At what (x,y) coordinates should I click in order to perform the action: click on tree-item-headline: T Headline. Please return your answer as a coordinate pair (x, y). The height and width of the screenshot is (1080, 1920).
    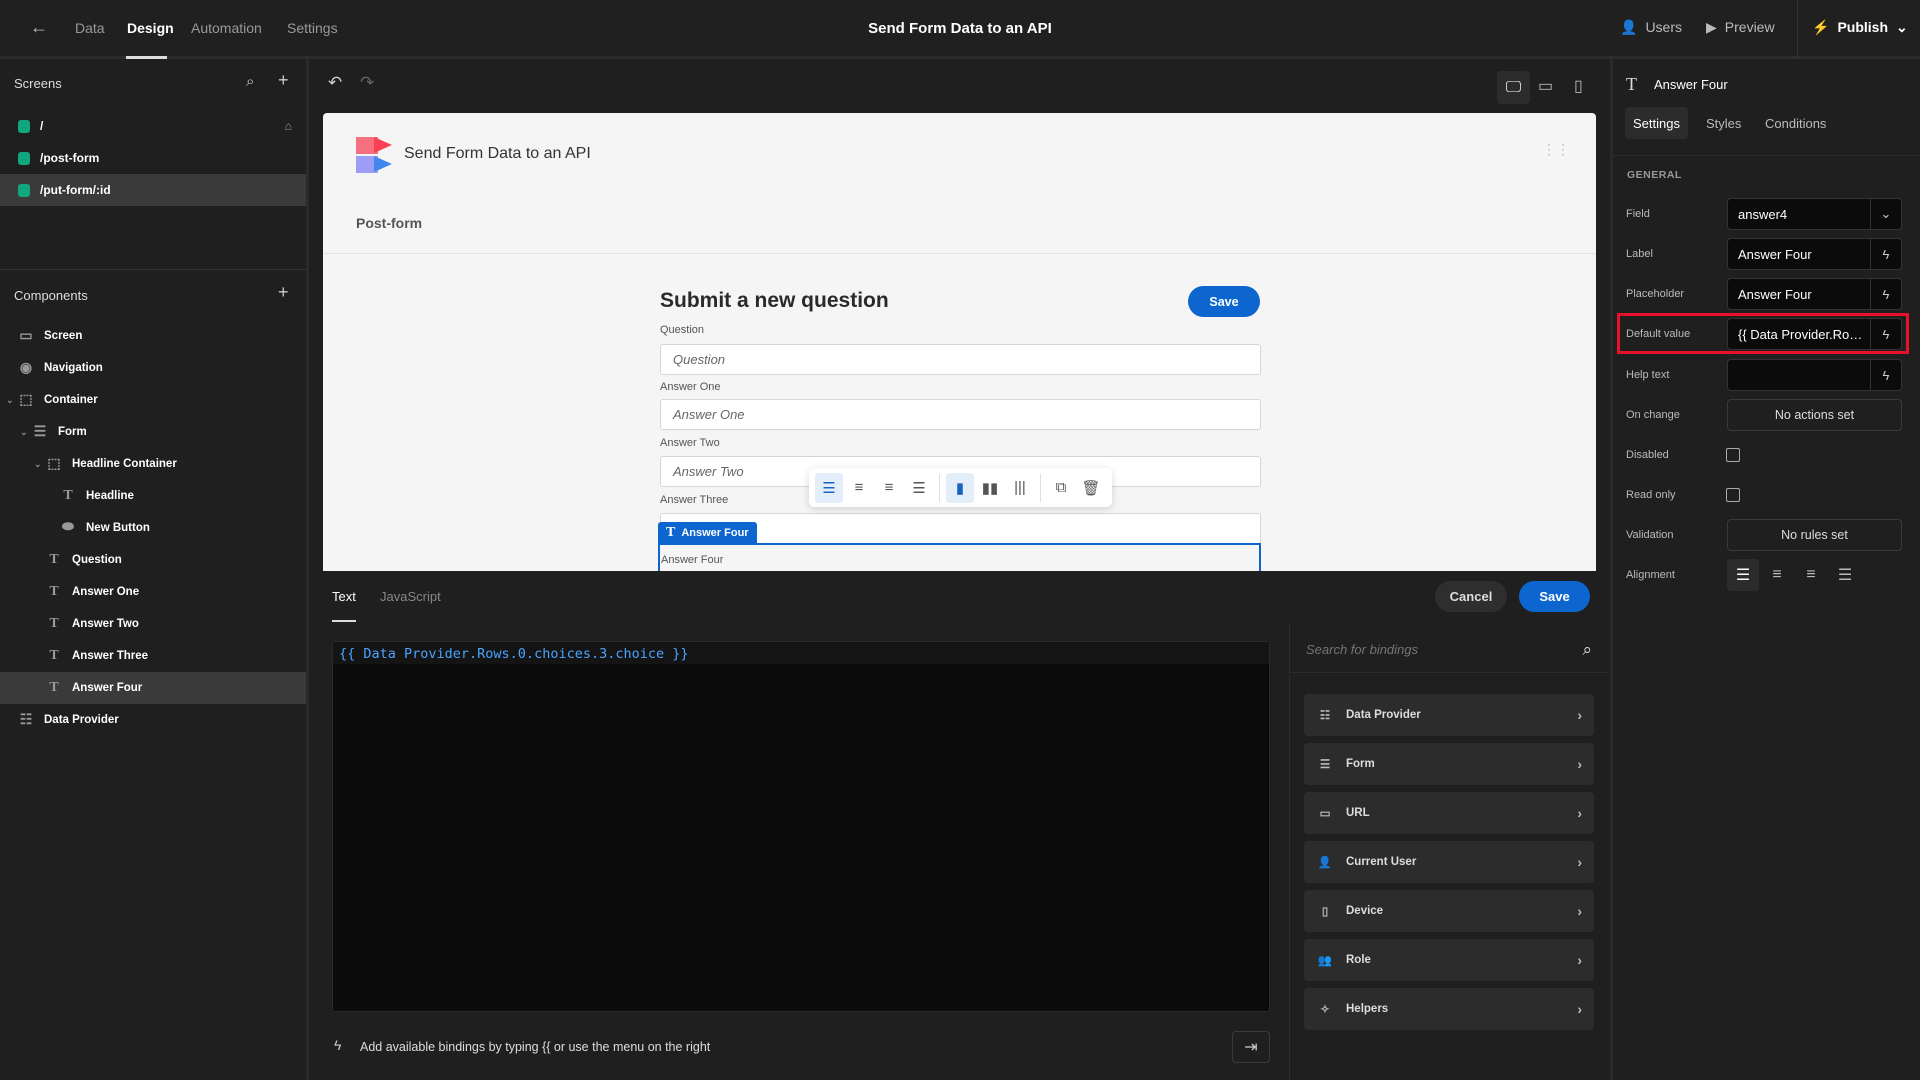
    Looking at the image, I should click on (153, 496).